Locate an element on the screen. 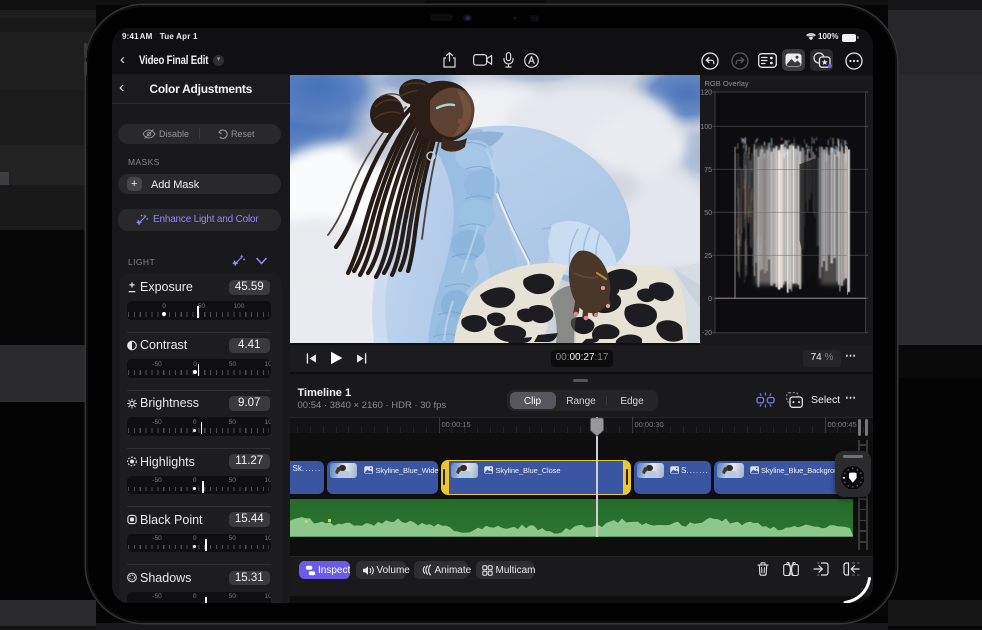 The height and width of the screenshot is (630, 982). svg-text: 0 is located at coordinates (710, 298).